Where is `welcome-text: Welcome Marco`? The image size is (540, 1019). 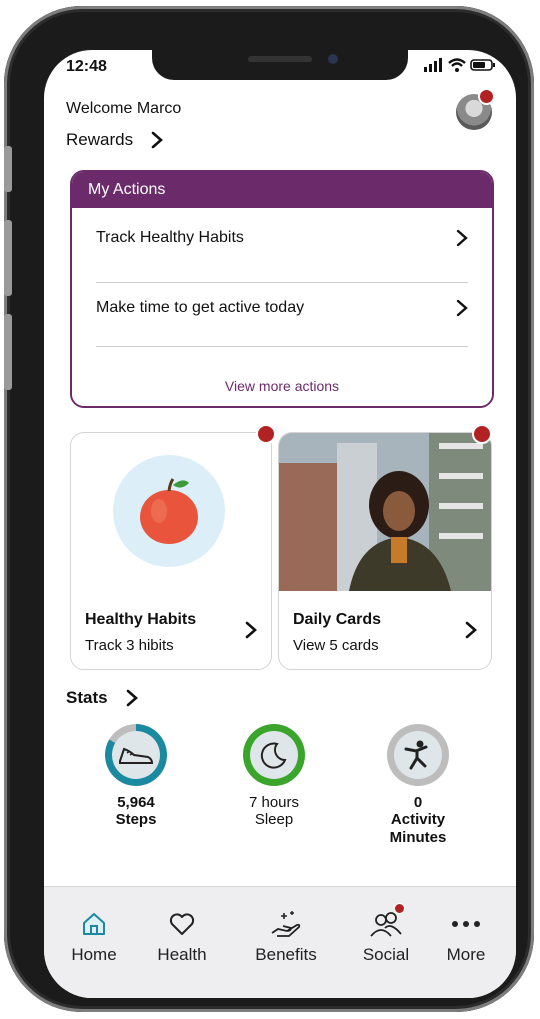
welcome-text: Welcome Marco is located at coordinates (124, 108).